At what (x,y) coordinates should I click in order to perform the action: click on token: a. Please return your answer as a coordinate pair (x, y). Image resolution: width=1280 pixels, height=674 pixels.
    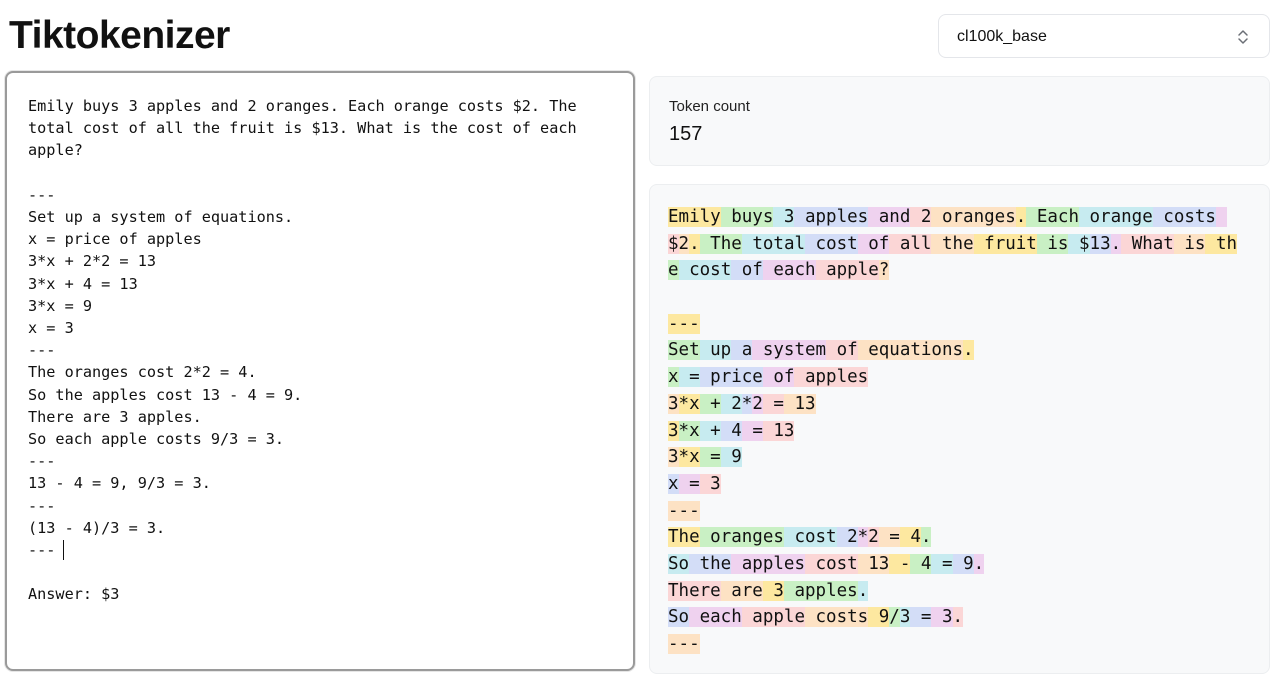
    Looking at the image, I should click on (742, 350).